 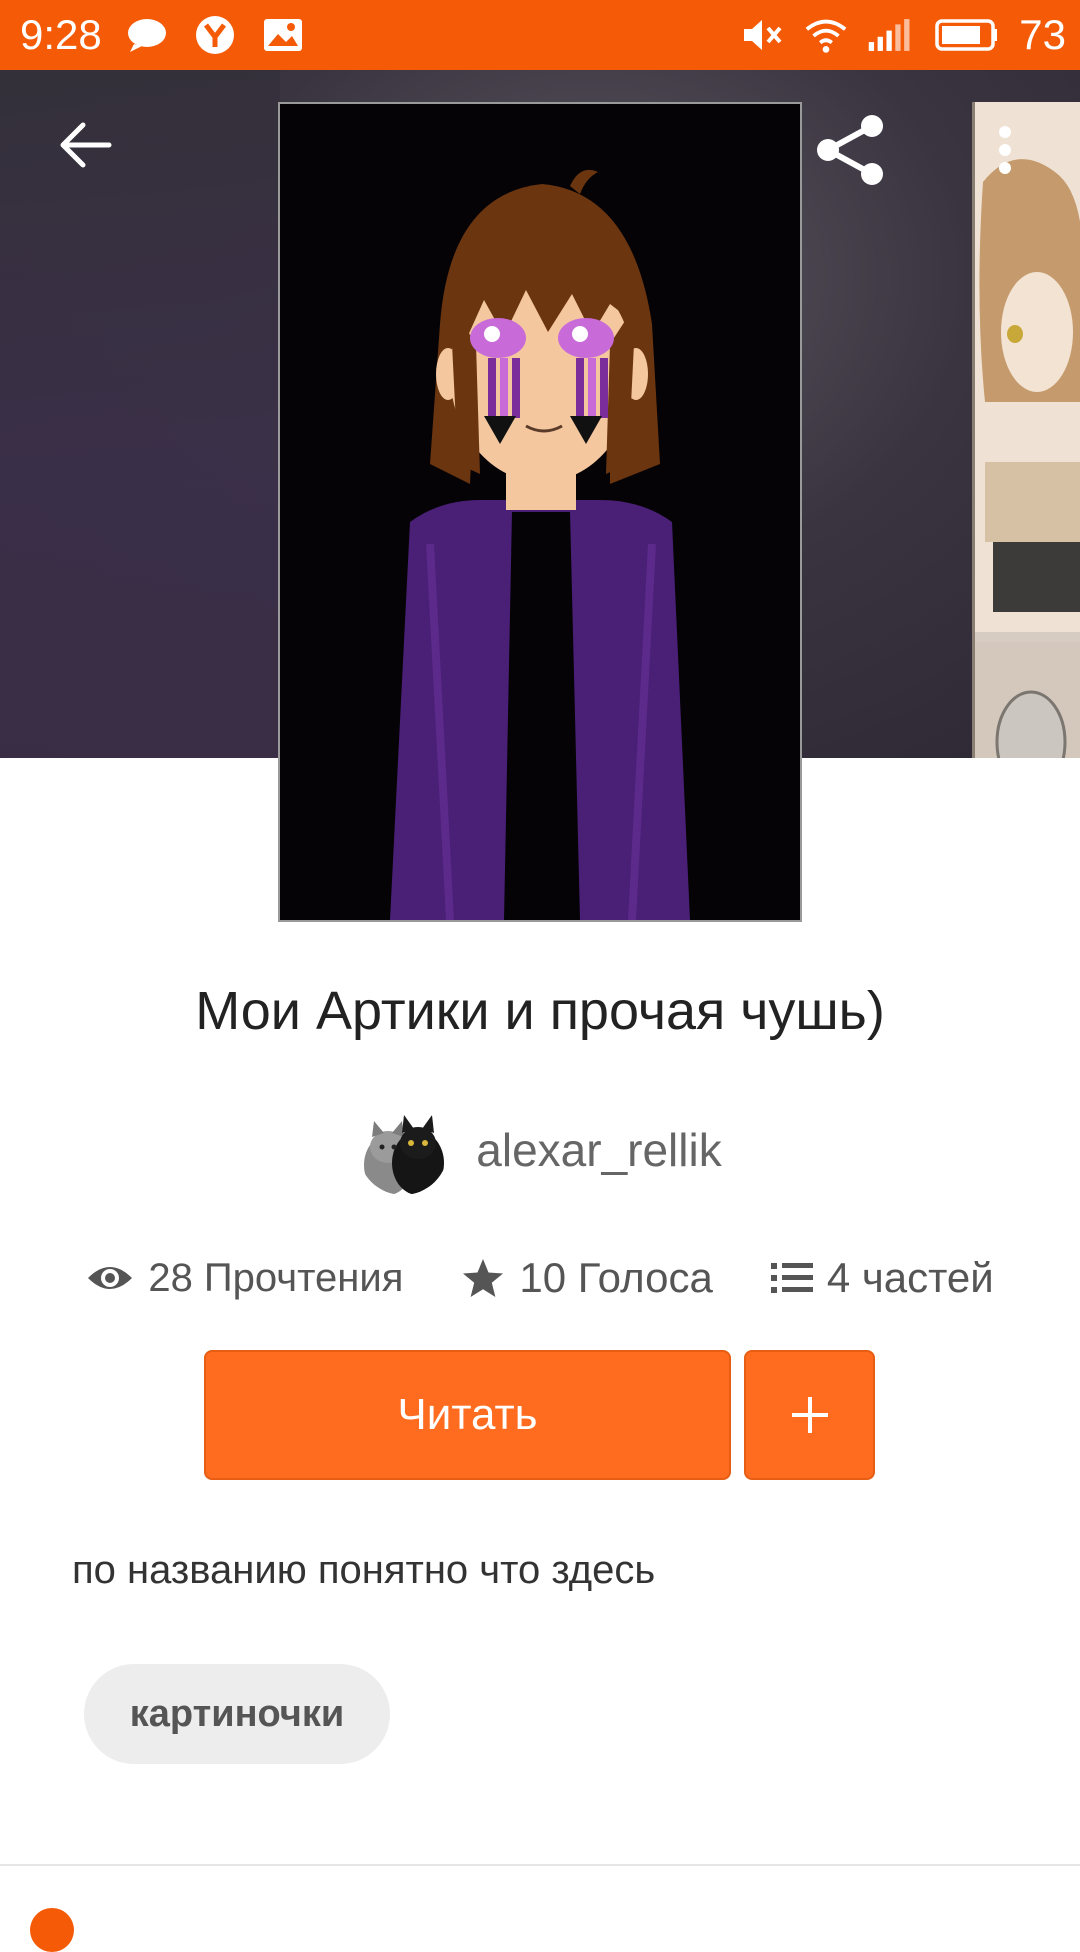 I want to click on yandex-browser-icon, so click(x=215, y=35).